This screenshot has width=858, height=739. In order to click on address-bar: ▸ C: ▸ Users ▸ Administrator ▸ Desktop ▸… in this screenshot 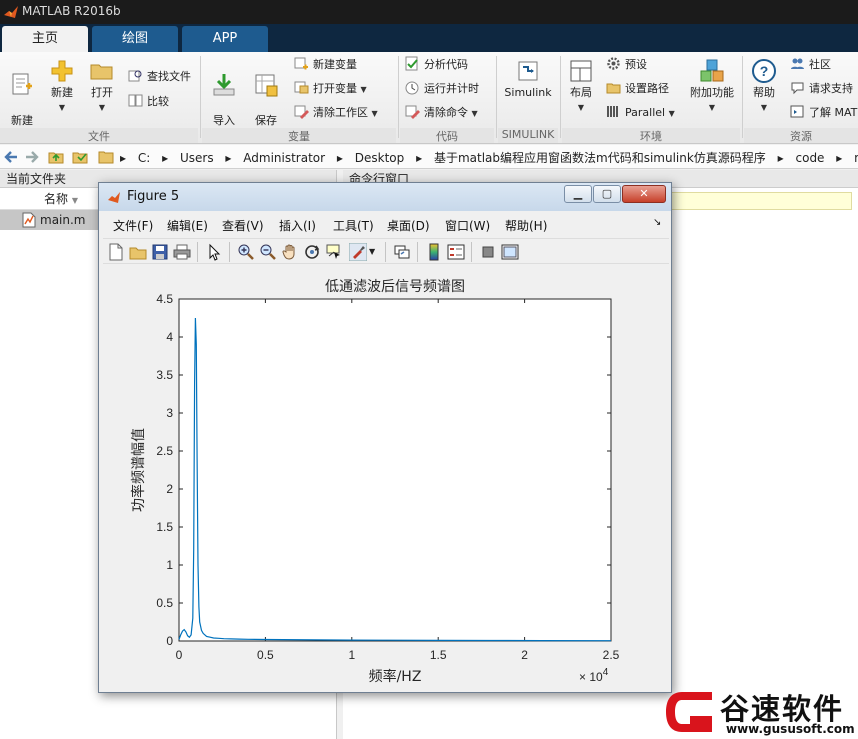, I will do `click(429, 157)`.